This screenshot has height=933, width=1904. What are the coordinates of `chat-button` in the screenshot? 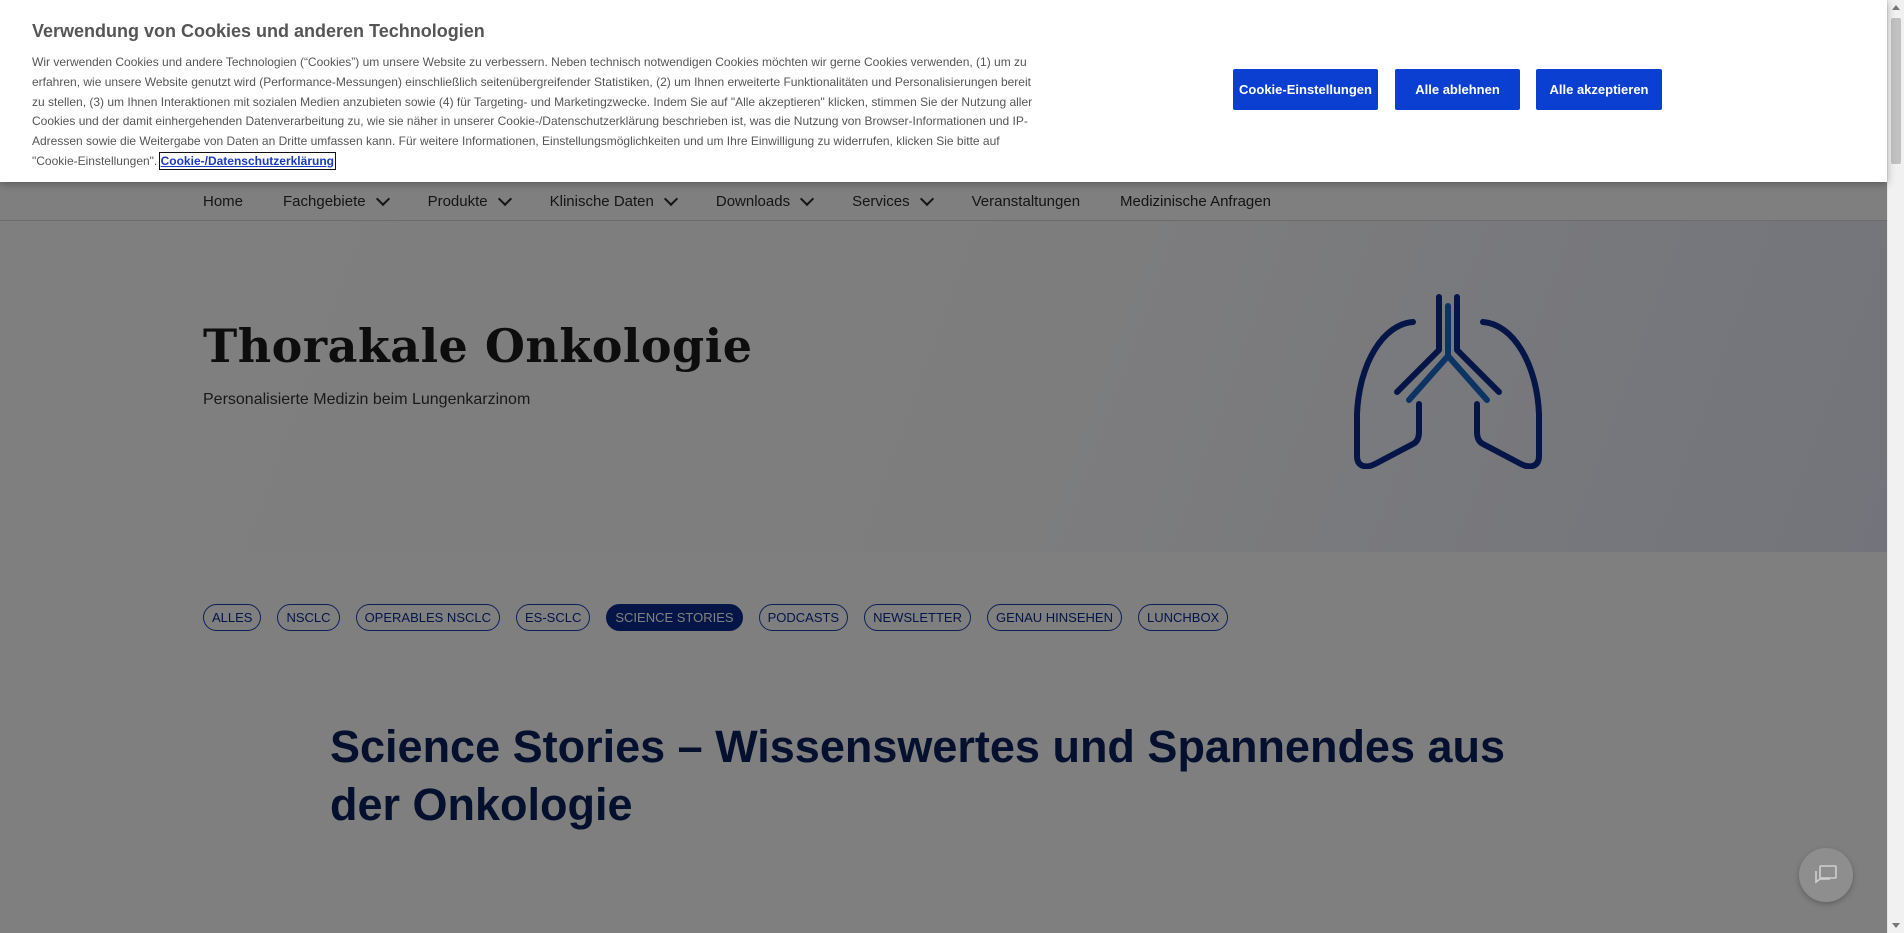 It's located at (1826, 875).